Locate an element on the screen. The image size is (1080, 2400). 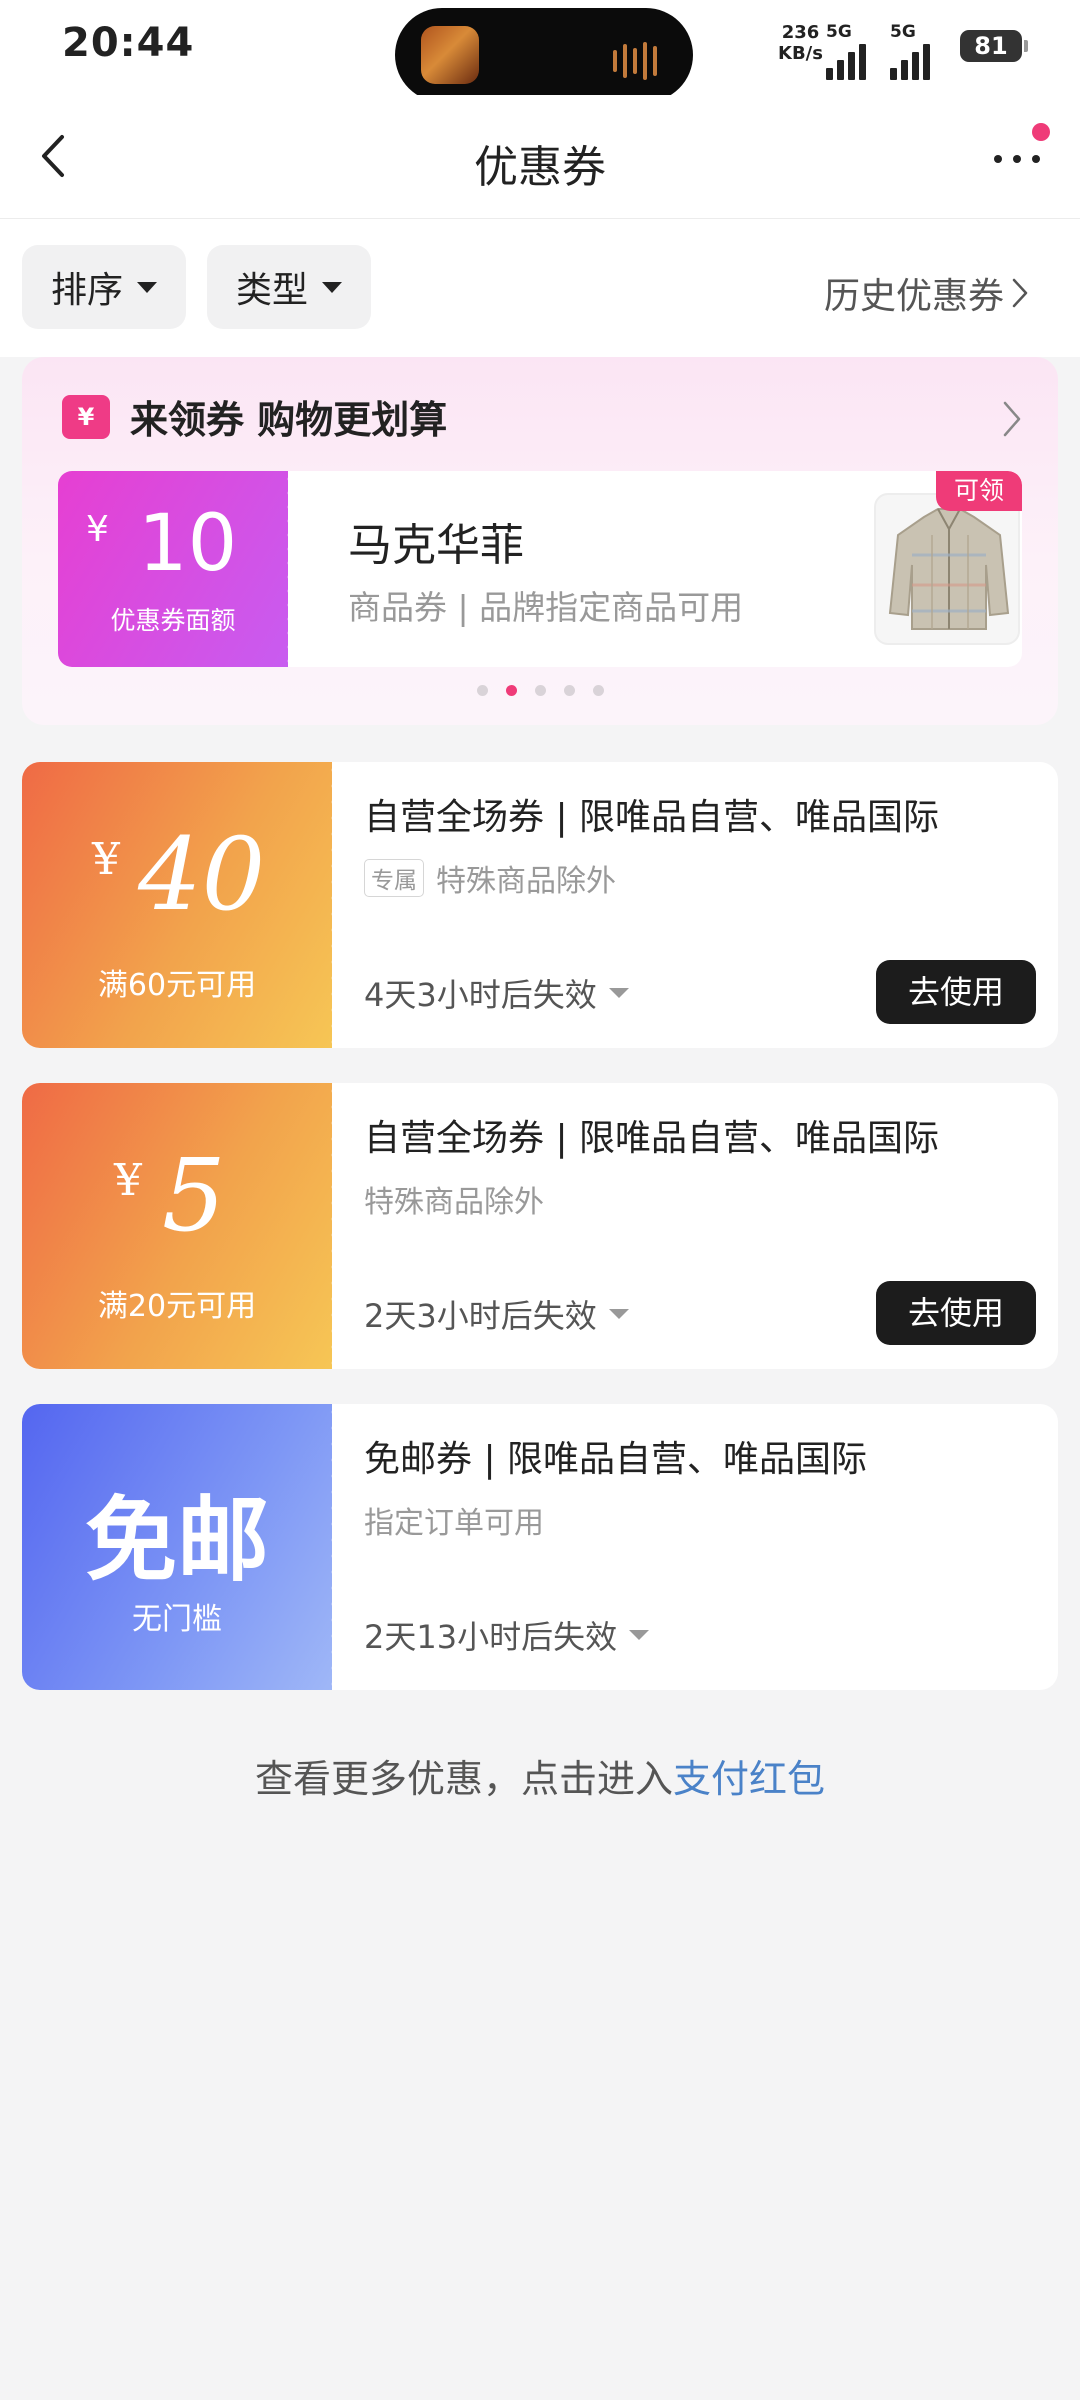
top-app-bar: 优惠券 is located at coordinates (540, 157).